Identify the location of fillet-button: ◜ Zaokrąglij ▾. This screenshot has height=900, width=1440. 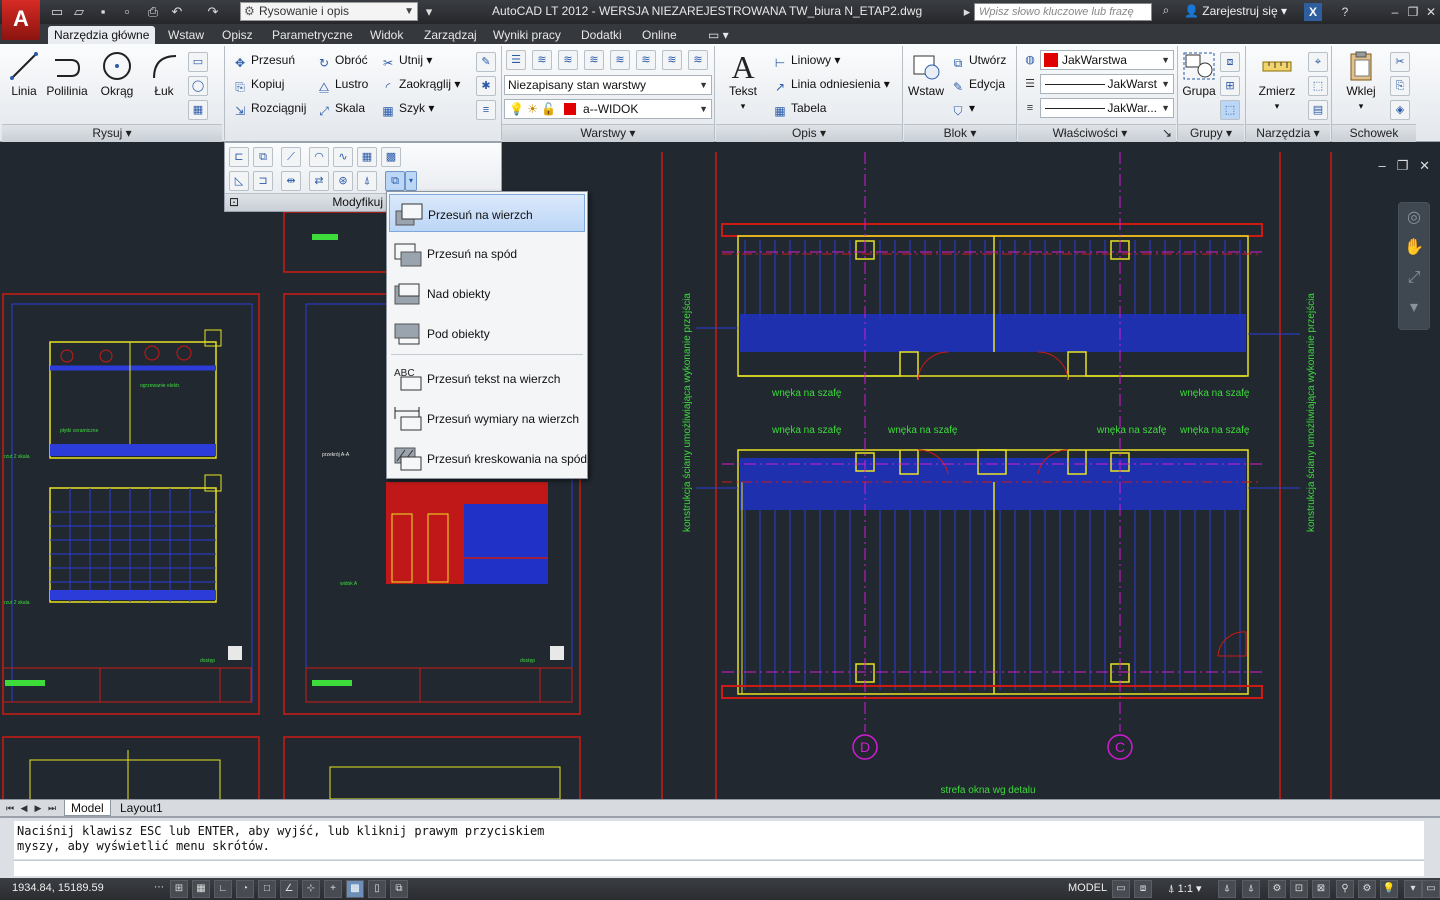
(420, 84).